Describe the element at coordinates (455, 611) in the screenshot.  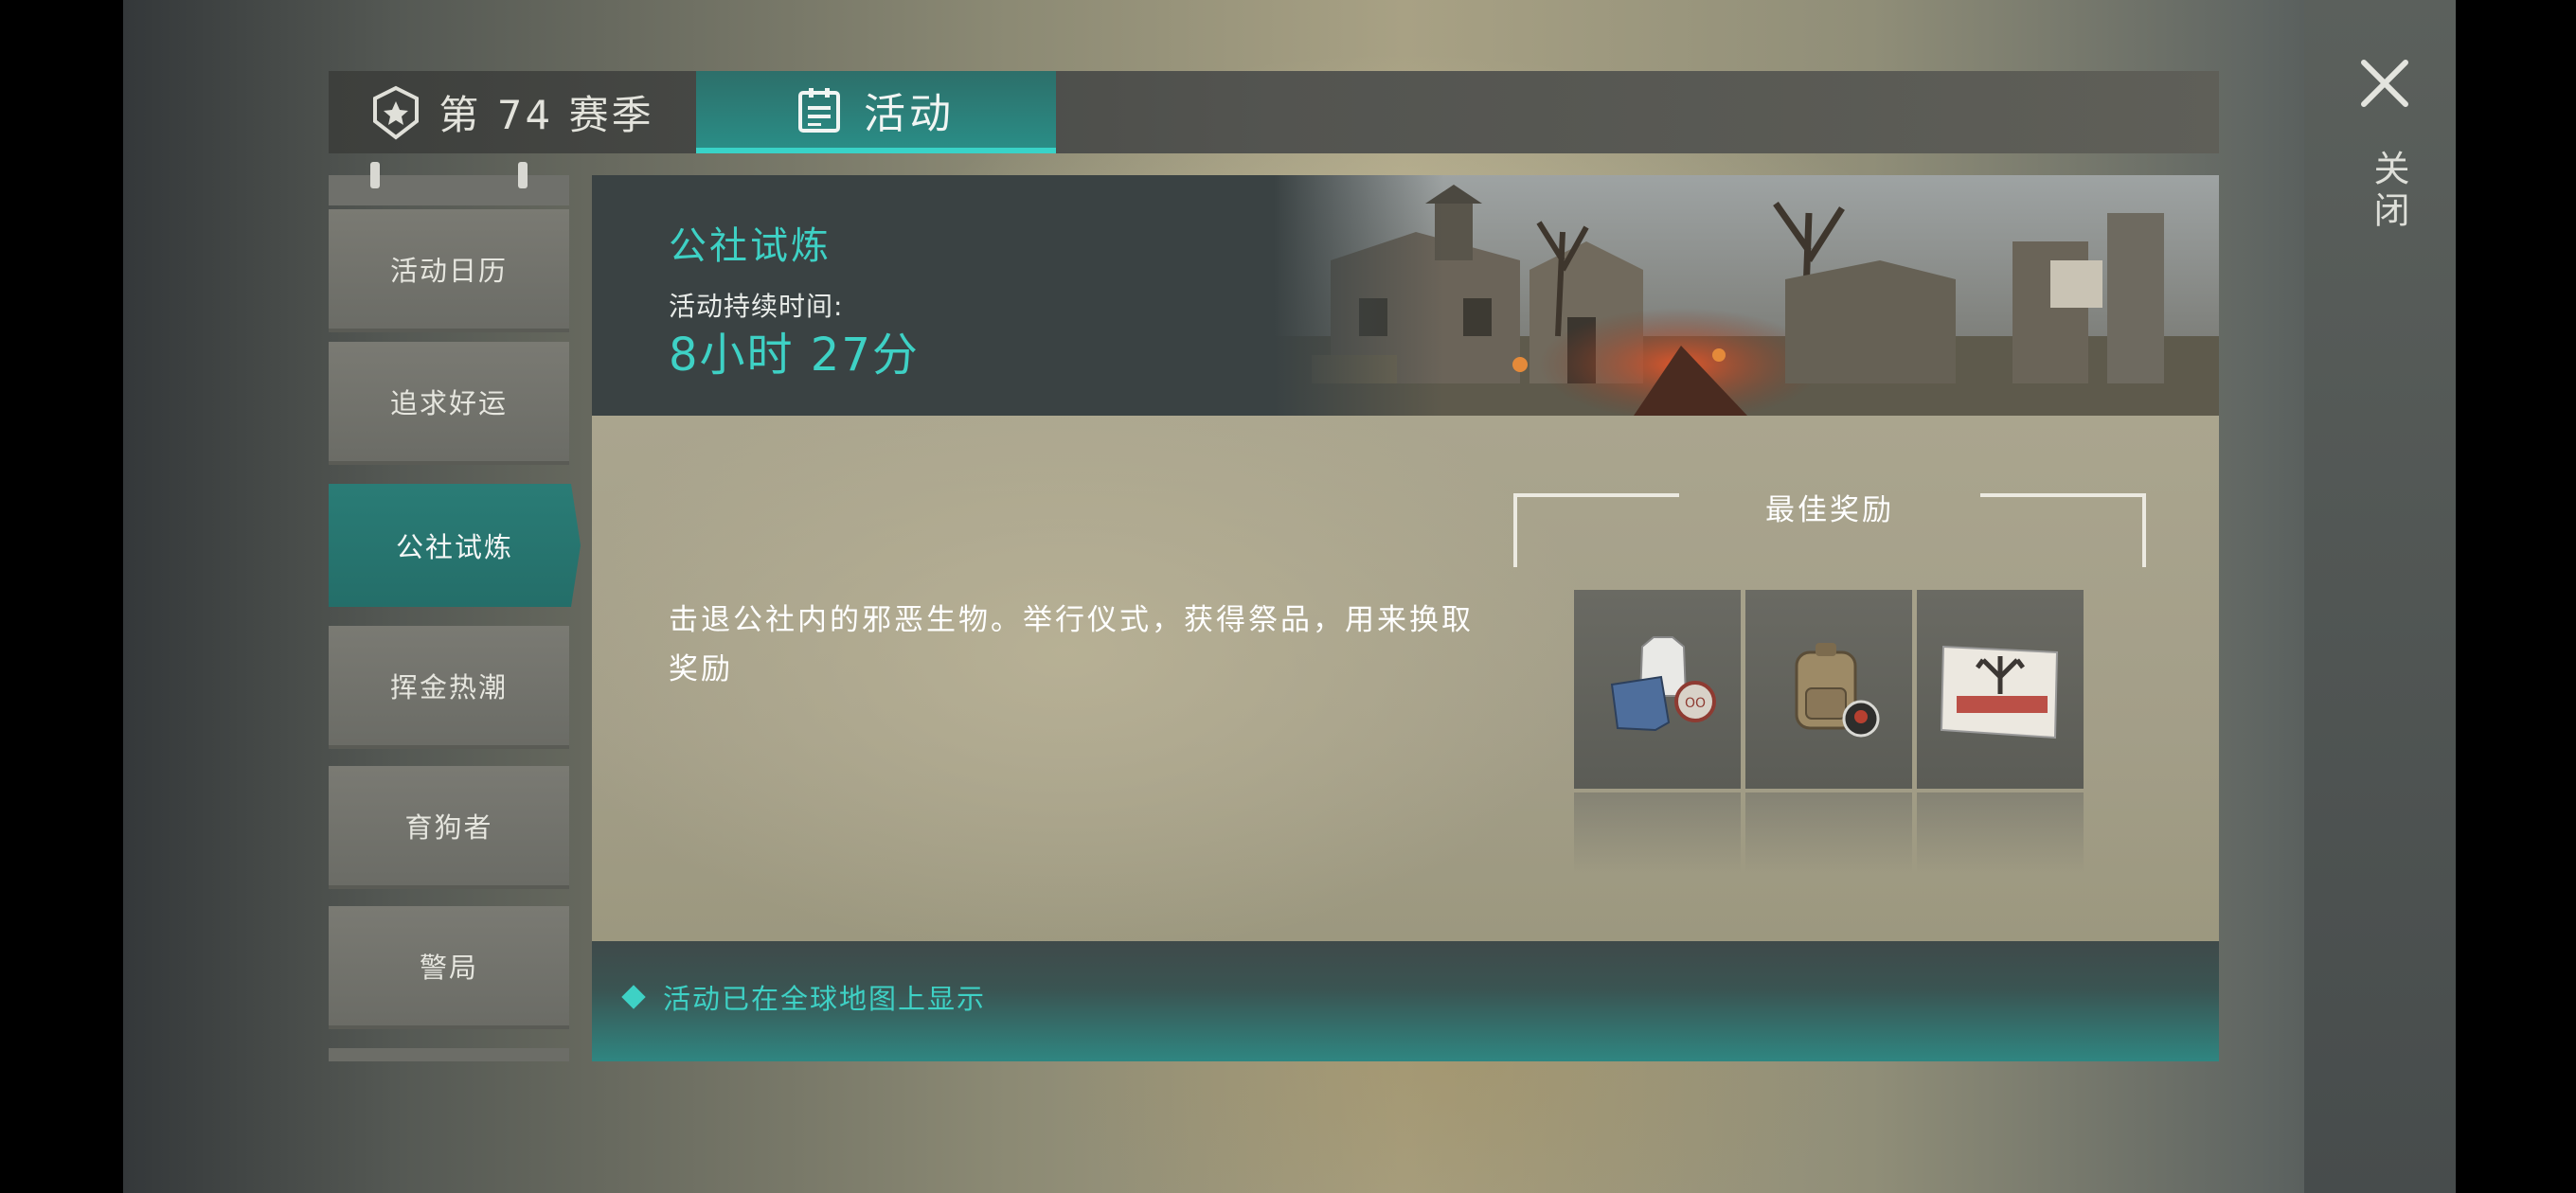
I see `event-sidebar: 活动日历 追求好运 公社试炼 挥金热潮 育狗者 警局` at that location.